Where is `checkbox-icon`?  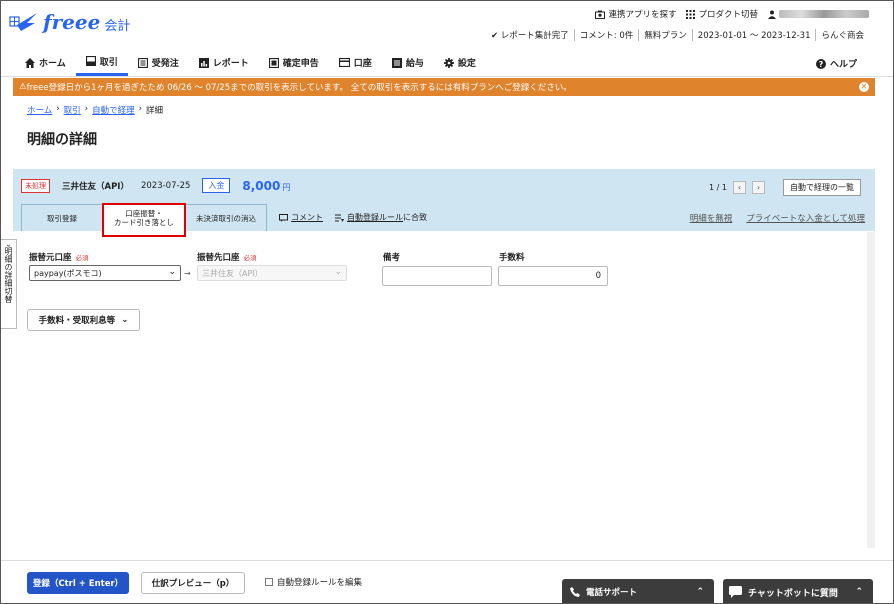
checkbox-icon is located at coordinates (269, 582).